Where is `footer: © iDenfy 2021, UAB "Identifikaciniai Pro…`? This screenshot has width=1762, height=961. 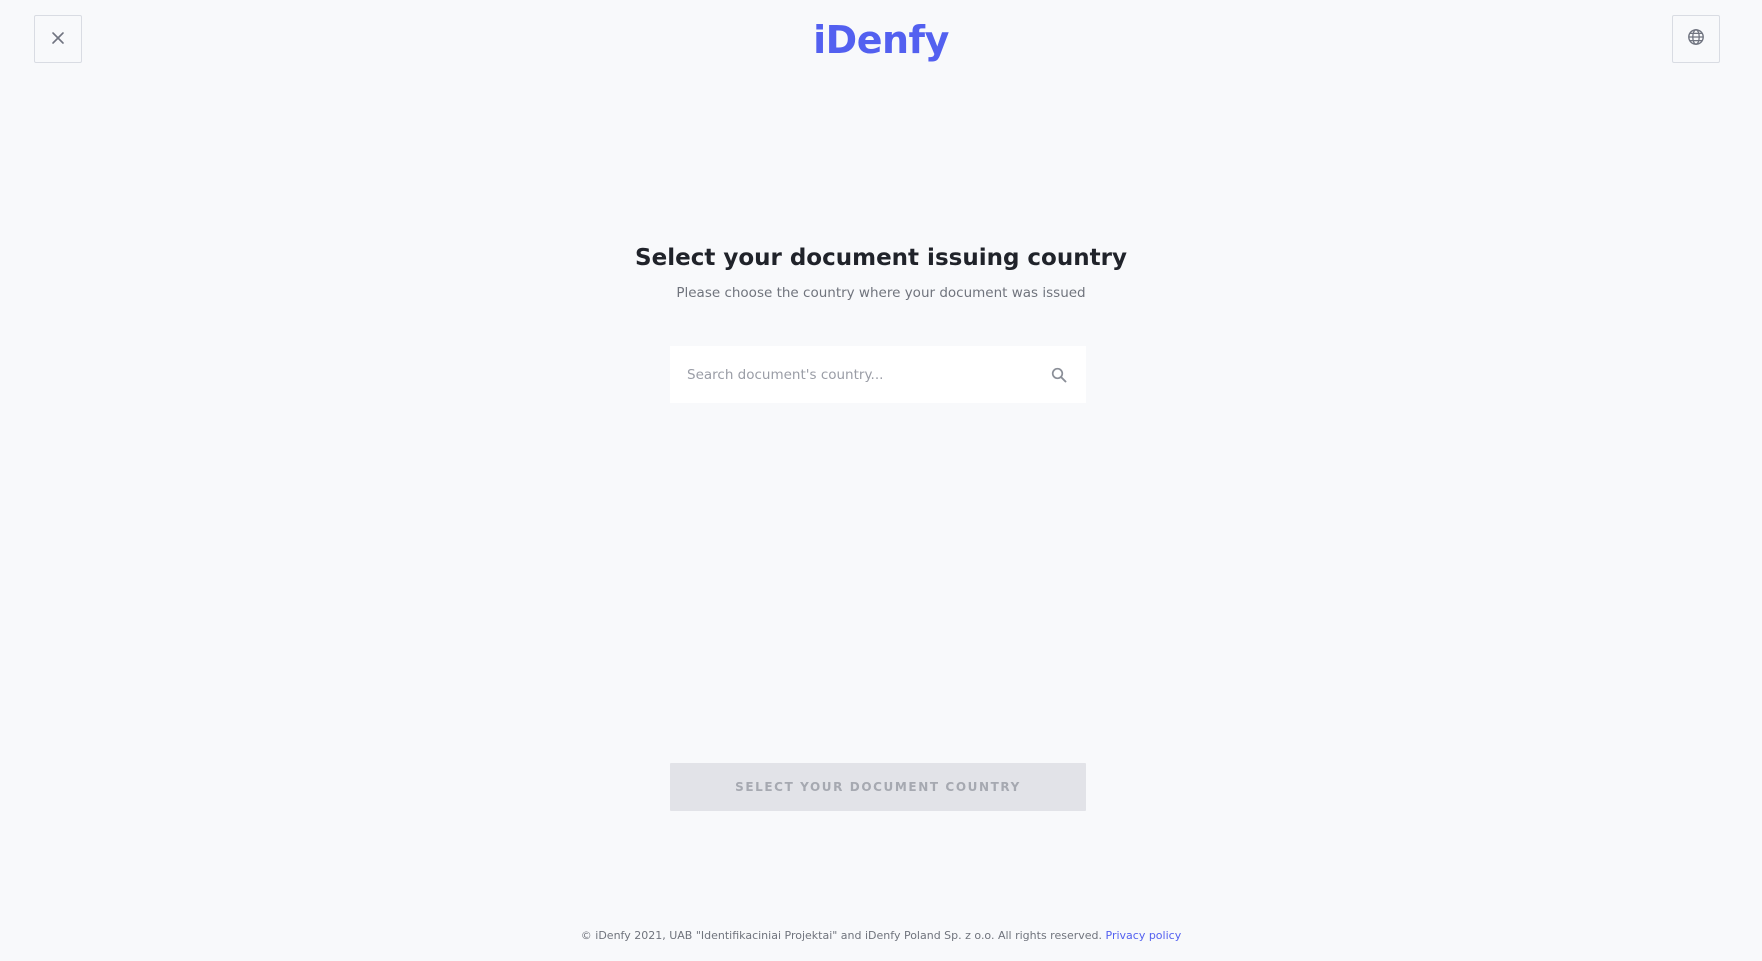
footer: © iDenfy 2021, UAB "Identifikaciniai Pro… is located at coordinates (881, 936).